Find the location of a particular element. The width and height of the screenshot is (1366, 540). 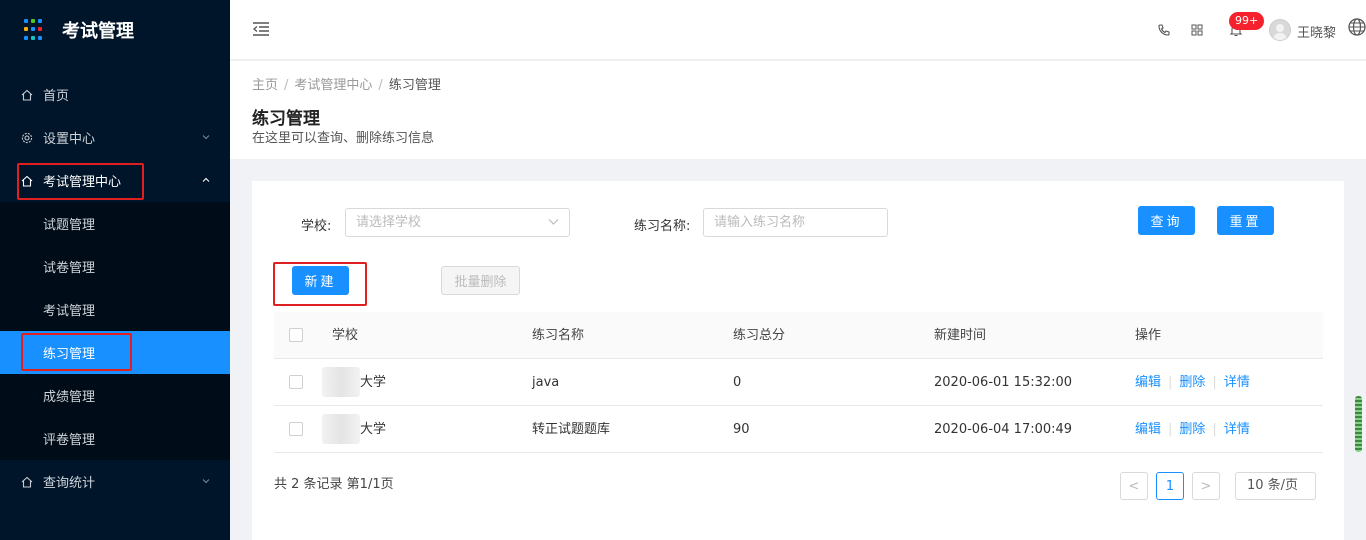

practice-name-input is located at coordinates (795, 222).